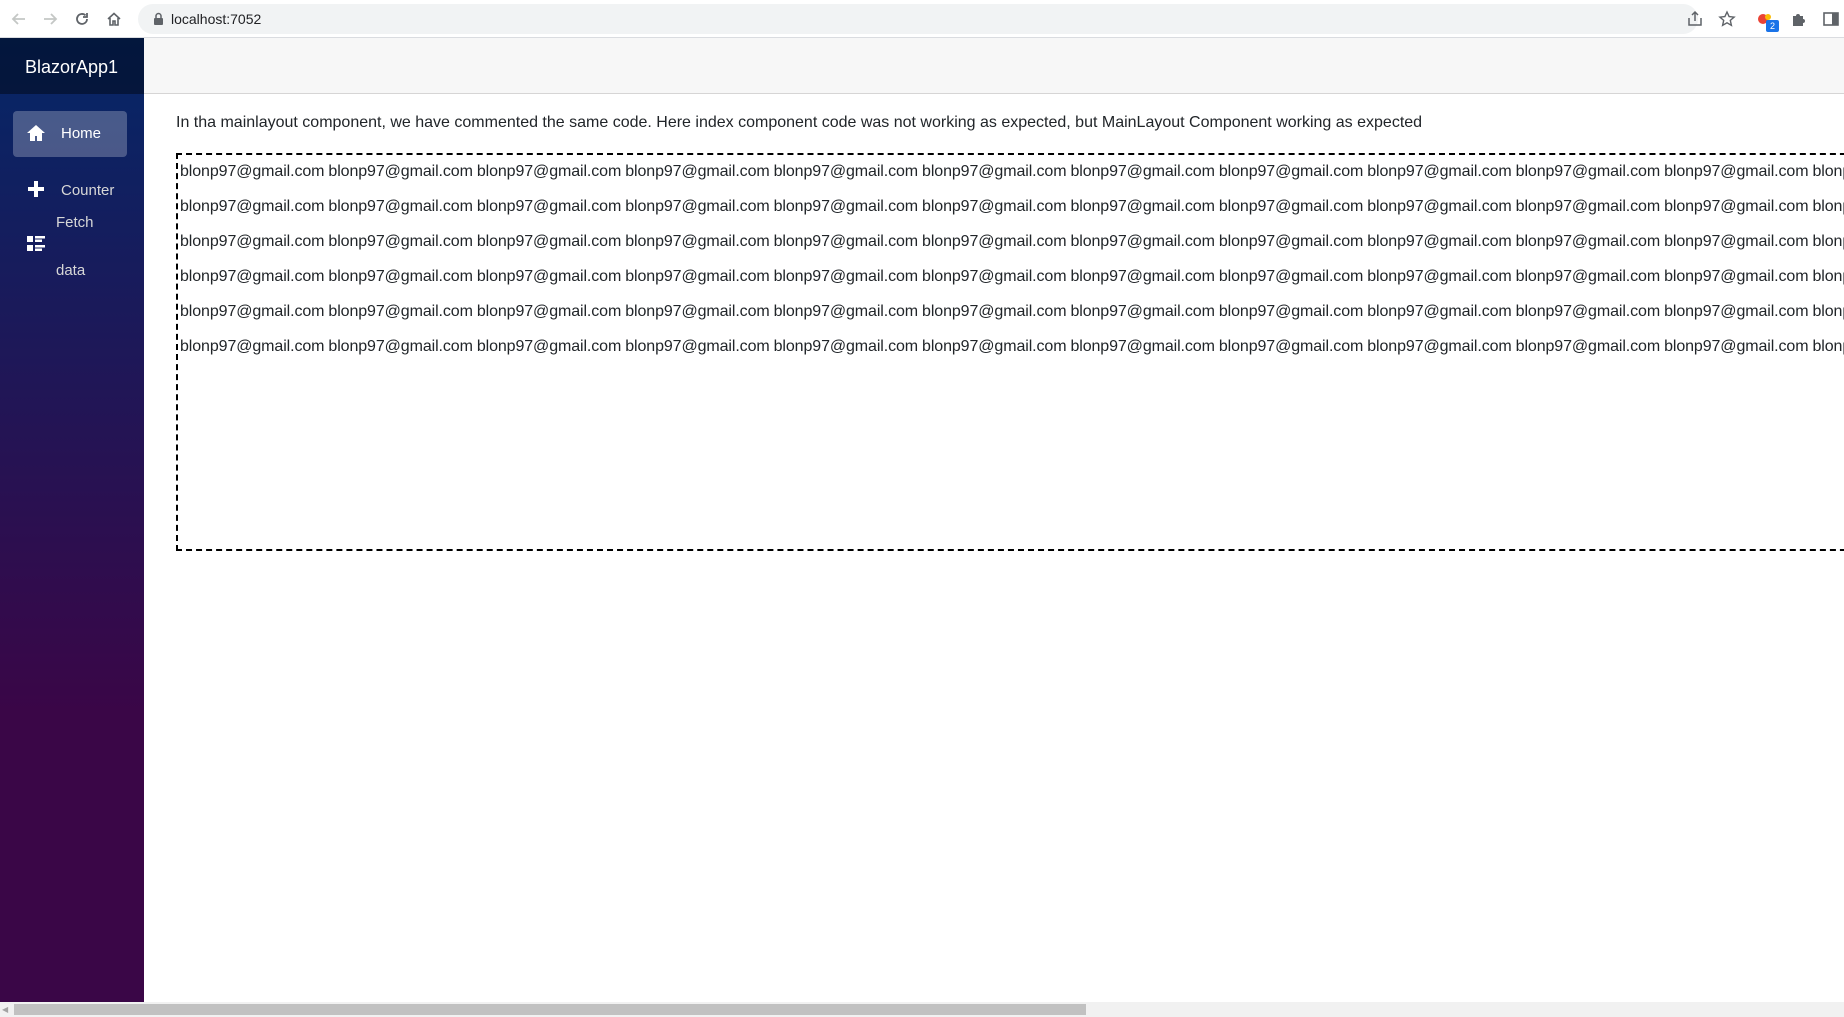 This screenshot has width=1844, height=1017. What do you see at coordinates (994, 66) in the screenshot?
I see `top-row` at bounding box center [994, 66].